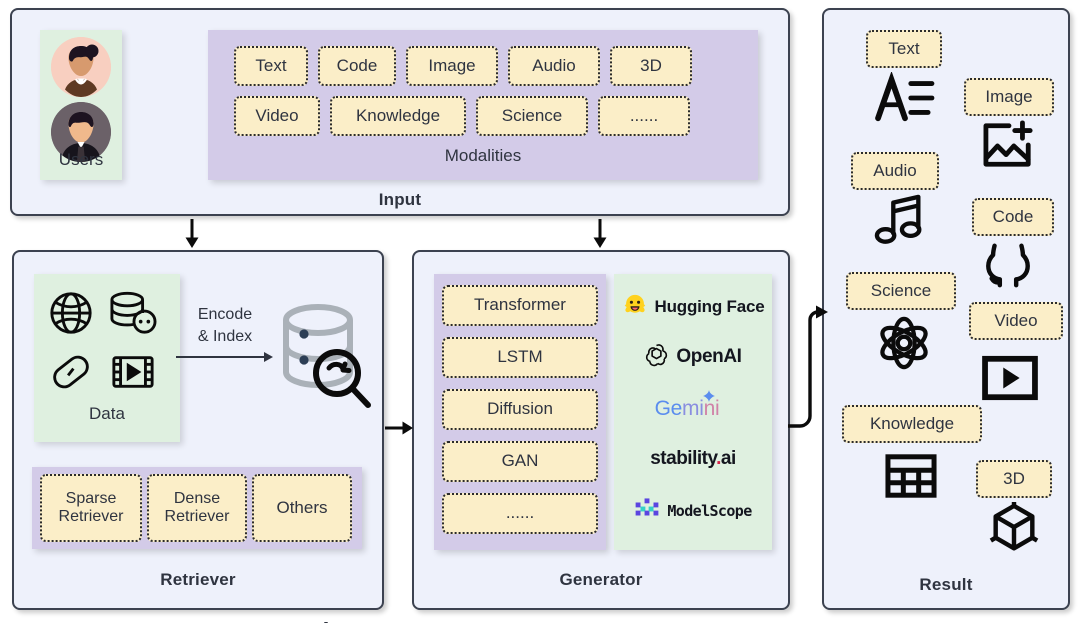 The width and height of the screenshot is (1080, 623). What do you see at coordinates (277, 116) in the screenshot?
I see `modality-chip-video: Video` at bounding box center [277, 116].